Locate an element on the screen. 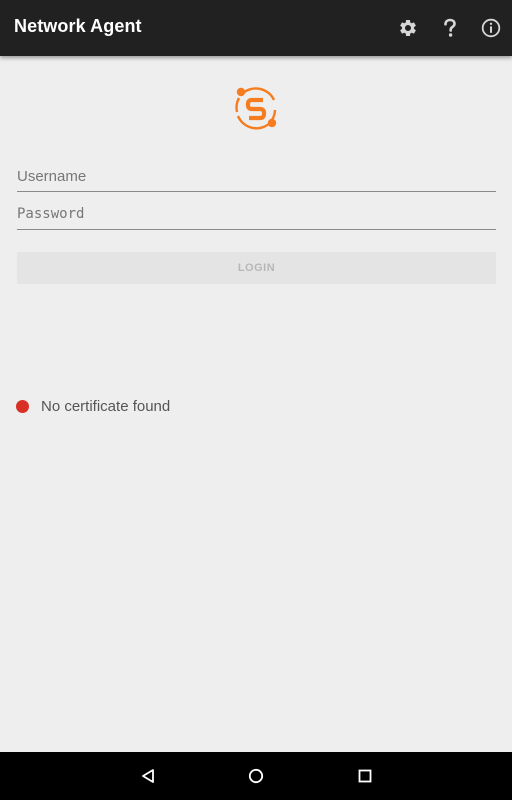 The width and height of the screenshot is (512, 800). triangle-back-icon is located at coordinates (148, 776).